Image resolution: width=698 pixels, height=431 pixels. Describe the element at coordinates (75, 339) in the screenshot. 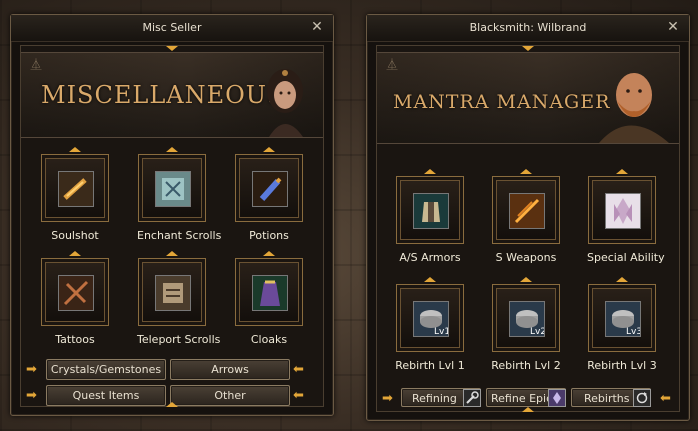

I see `slot-label: Tattoos` at that location.